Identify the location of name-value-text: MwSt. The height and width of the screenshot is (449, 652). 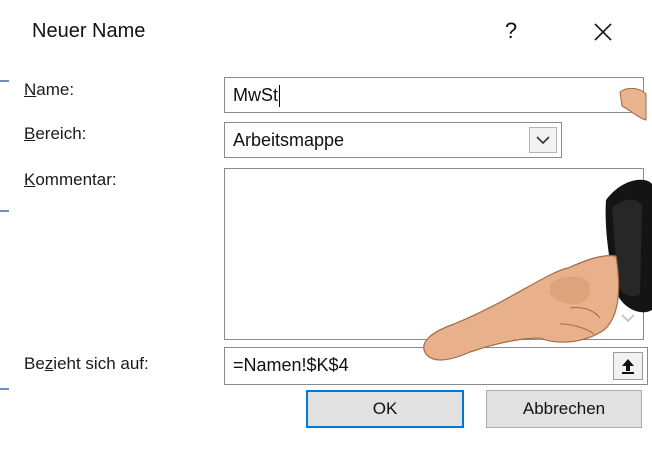
(255, 95).